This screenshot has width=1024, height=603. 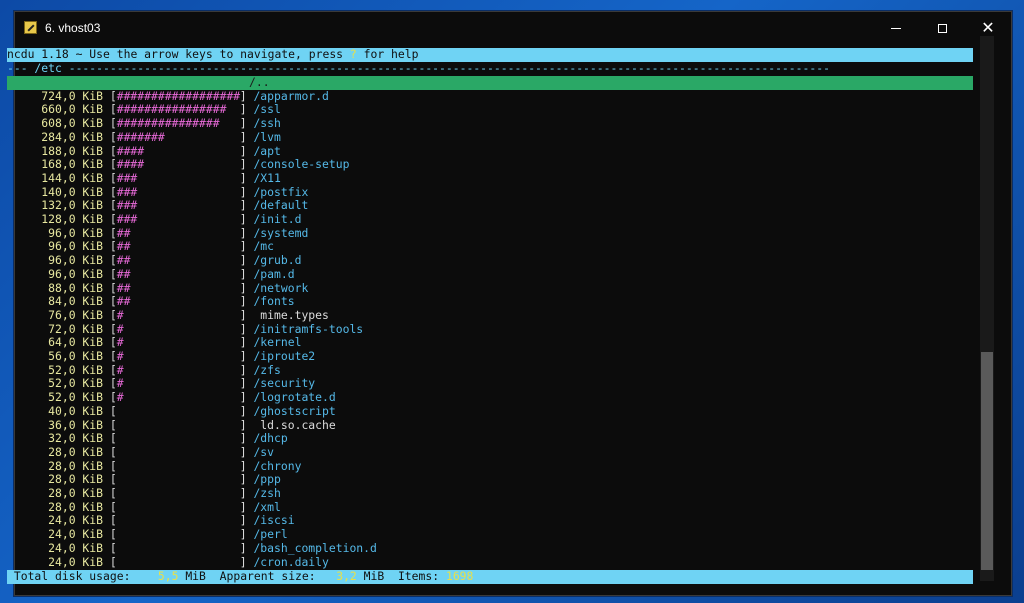 I want to click on entry-size: 76,0 KiB, so click(x=75, y=314).